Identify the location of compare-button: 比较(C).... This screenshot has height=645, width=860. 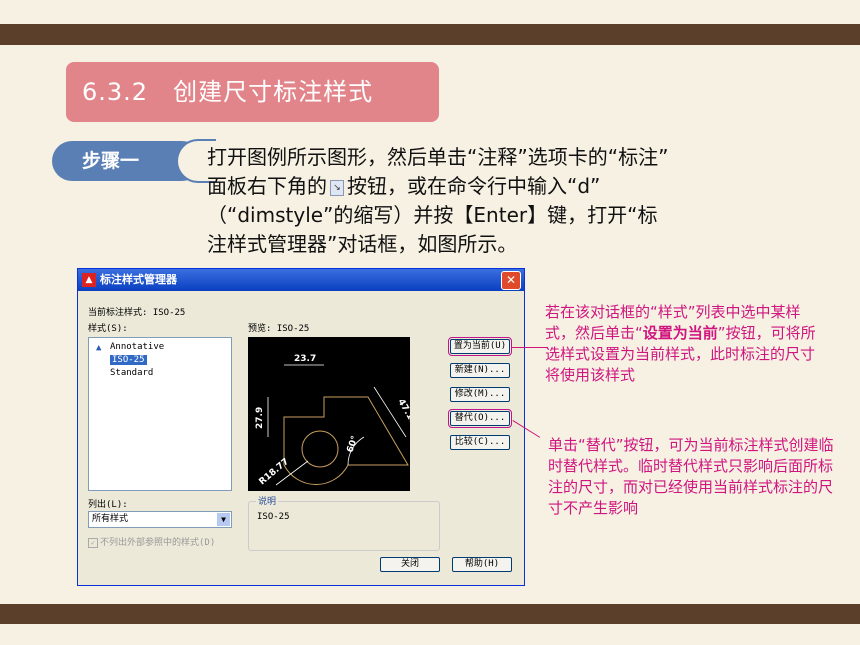
(480, 442).